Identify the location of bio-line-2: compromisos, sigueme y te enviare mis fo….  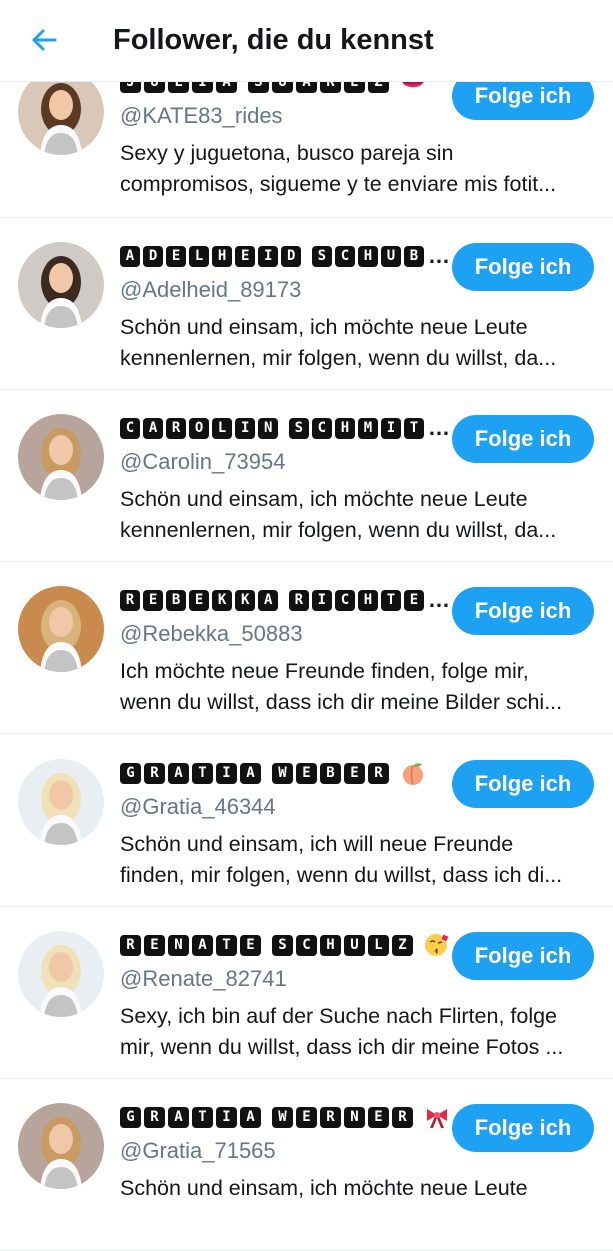
(338, 184).